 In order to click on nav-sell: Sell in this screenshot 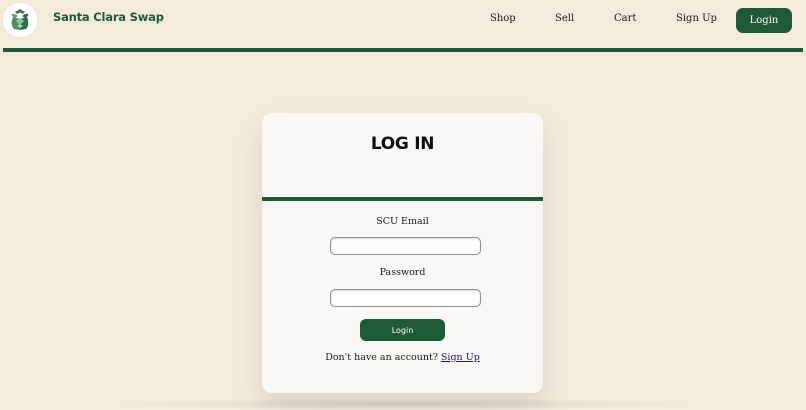, I will do `click(564, 18)`.